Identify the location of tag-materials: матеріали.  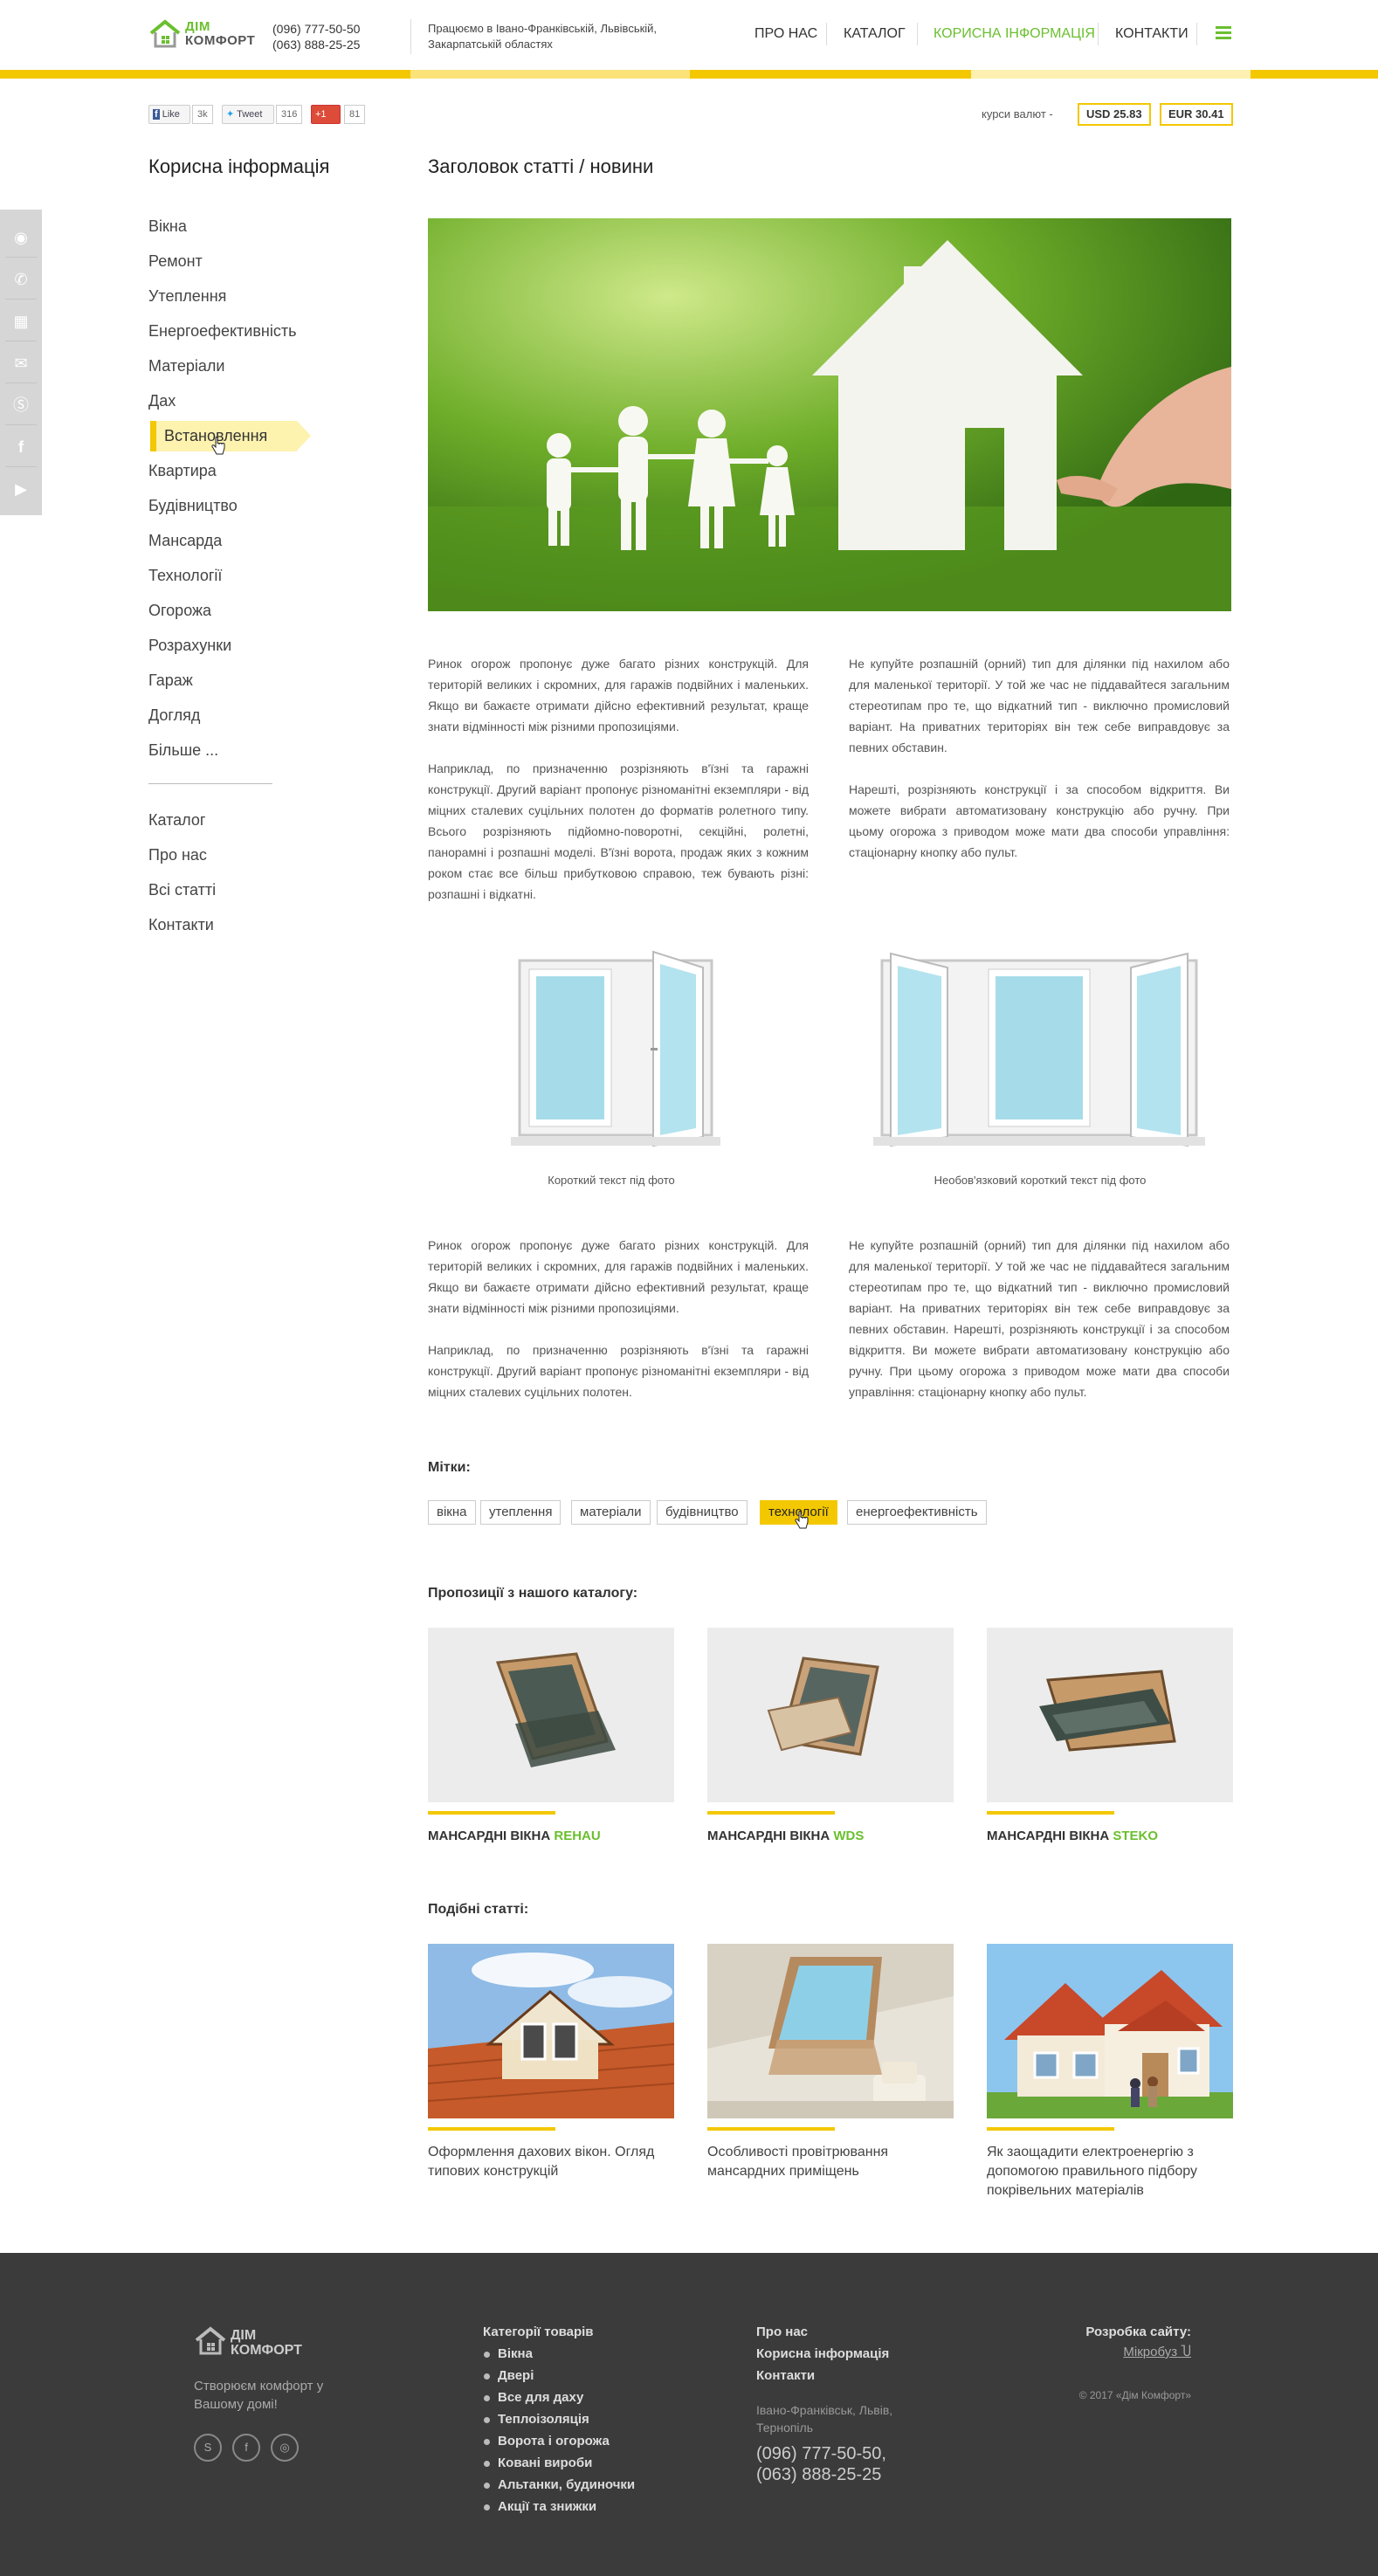
(611, 1512).